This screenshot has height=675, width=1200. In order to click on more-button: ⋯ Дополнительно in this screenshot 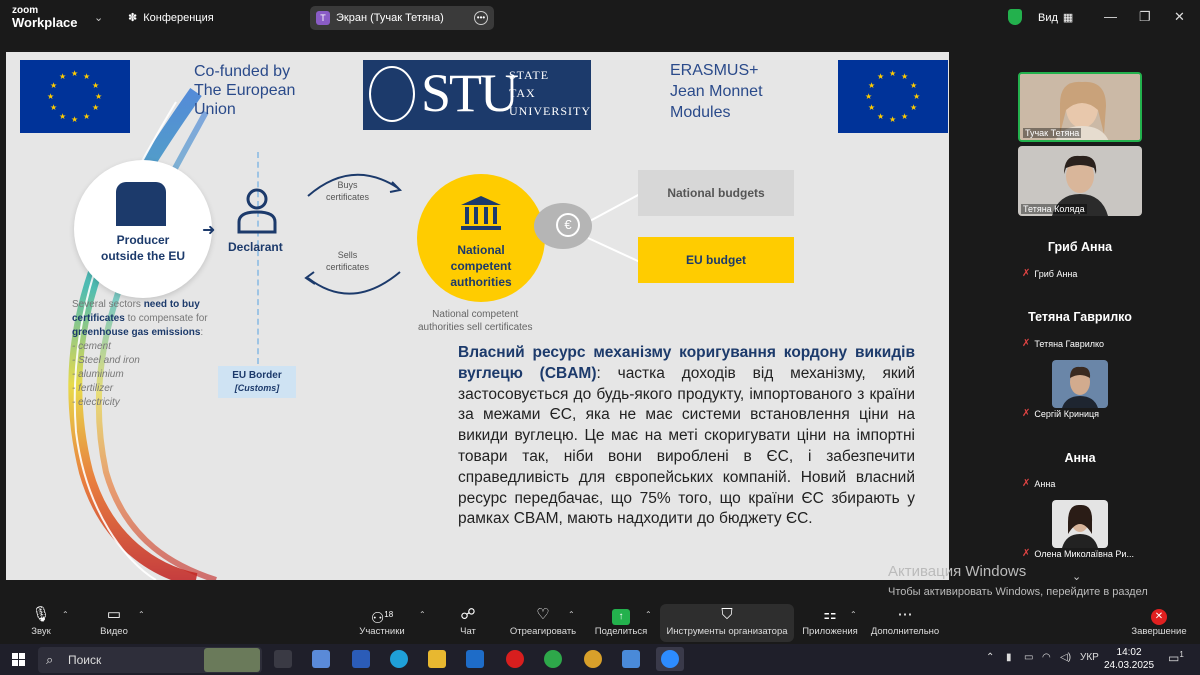, I will do `click(905, 620)`.